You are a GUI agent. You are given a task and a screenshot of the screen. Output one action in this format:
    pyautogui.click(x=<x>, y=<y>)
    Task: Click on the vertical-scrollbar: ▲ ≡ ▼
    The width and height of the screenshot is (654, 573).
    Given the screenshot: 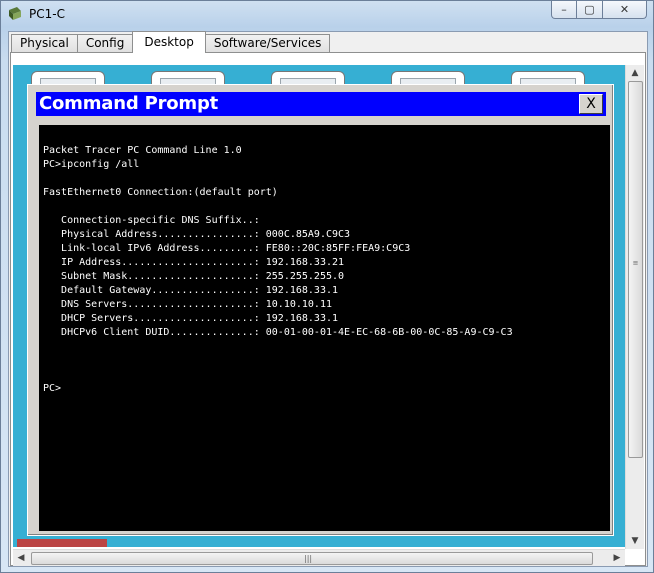 What is the action you would take?
    pyautogui.click(x=634, y=307)
    